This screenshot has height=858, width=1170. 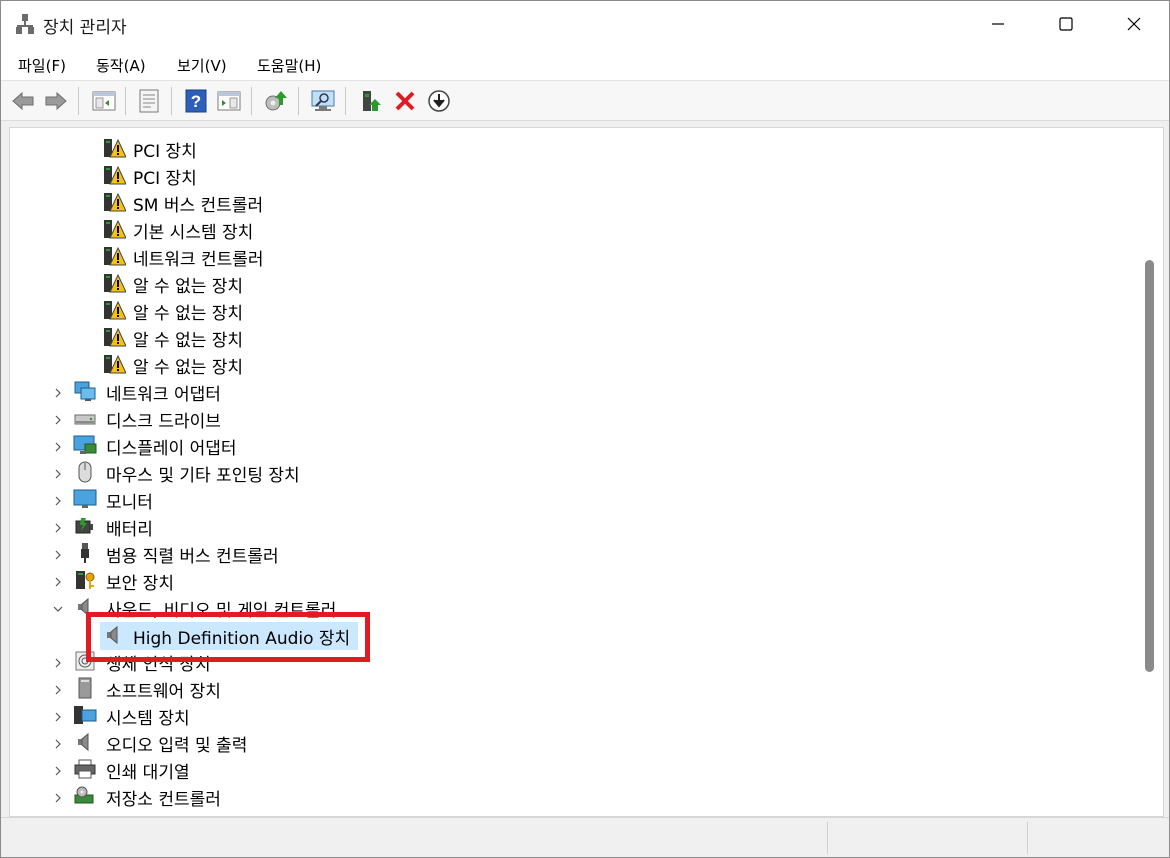 I want to click on close-icon, so click(x=1134, y=24).